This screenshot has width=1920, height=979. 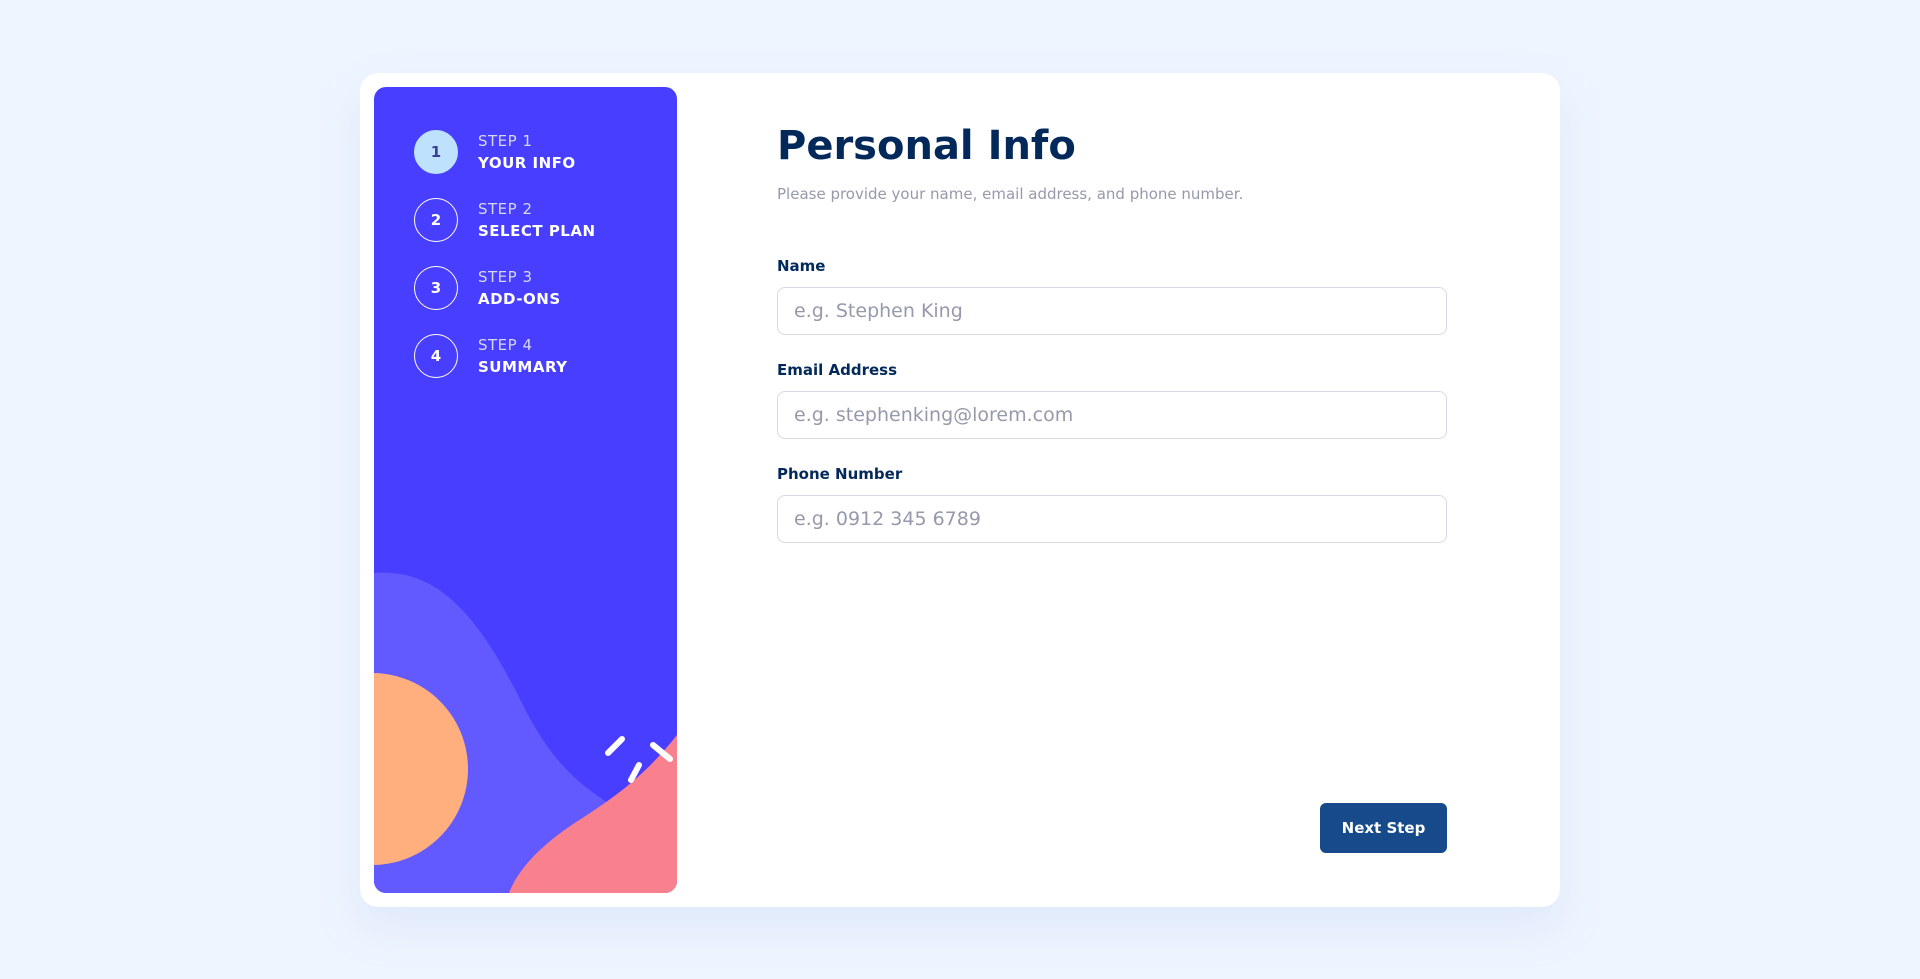 I want to click on name-label: Name, so click(x=801, y=266).